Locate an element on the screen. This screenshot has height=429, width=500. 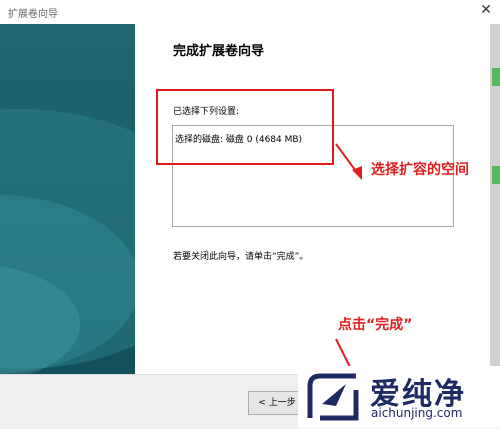
arrow-icon is located at coordinates (348, 161).